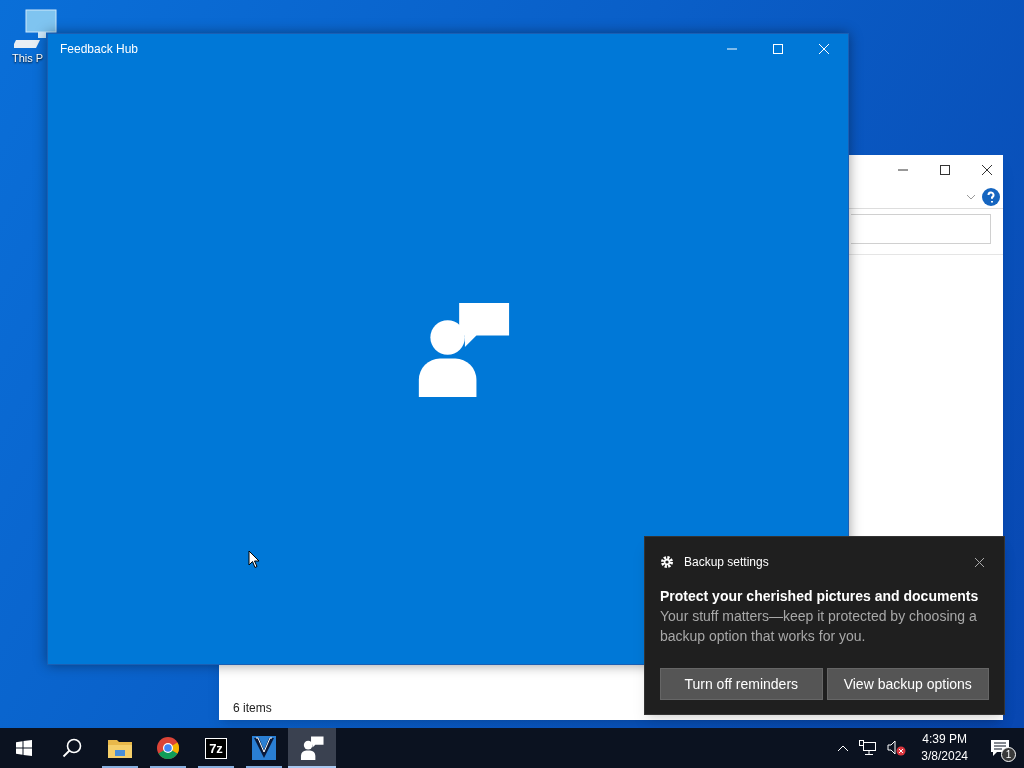 This screenshot has width=1024, height=768. I want to click on notification-app-name: Backup settings, so click(726, 562).